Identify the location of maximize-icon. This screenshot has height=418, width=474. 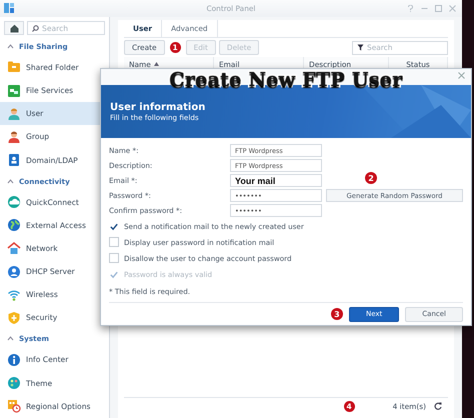
(438, 8).